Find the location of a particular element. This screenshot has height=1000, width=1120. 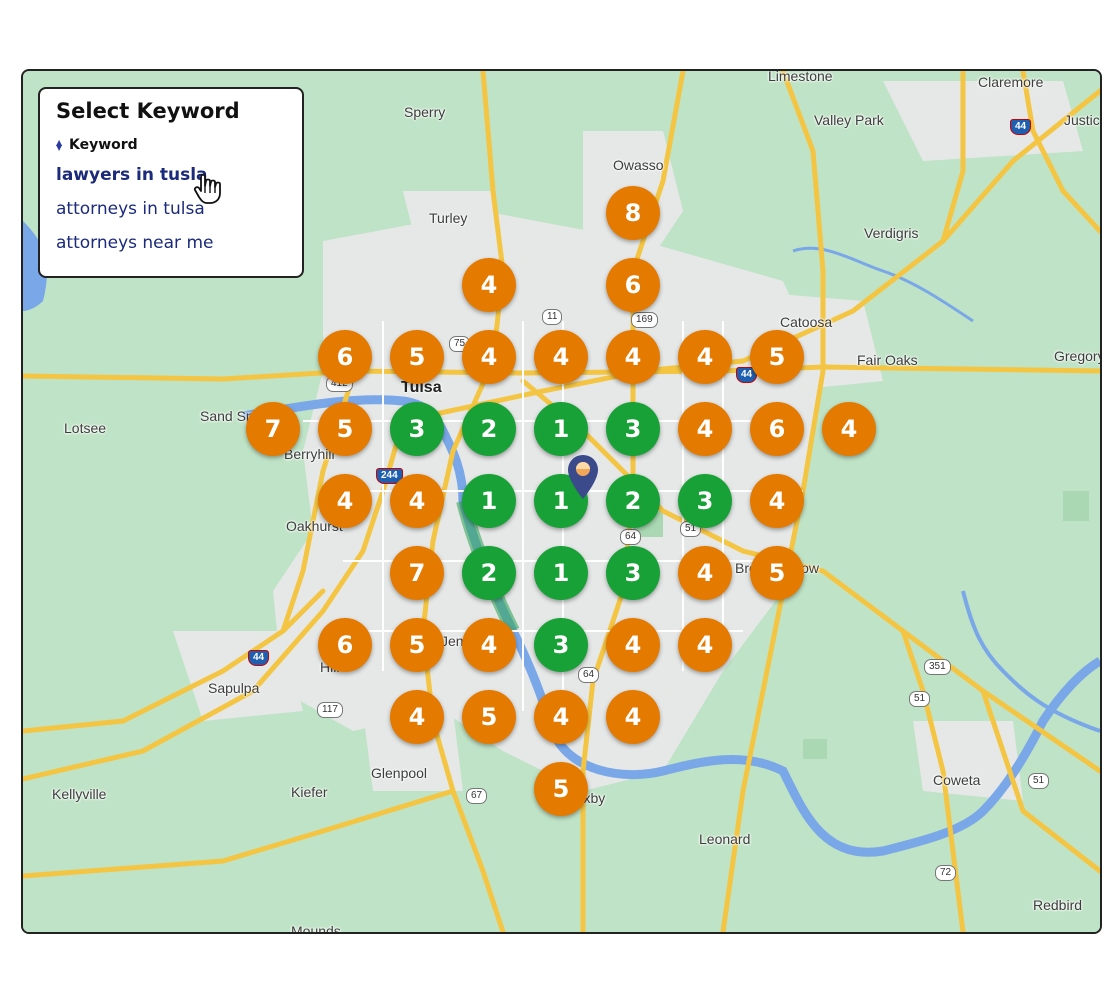

place-label: Redbird is located at coordinates (1058, 905).